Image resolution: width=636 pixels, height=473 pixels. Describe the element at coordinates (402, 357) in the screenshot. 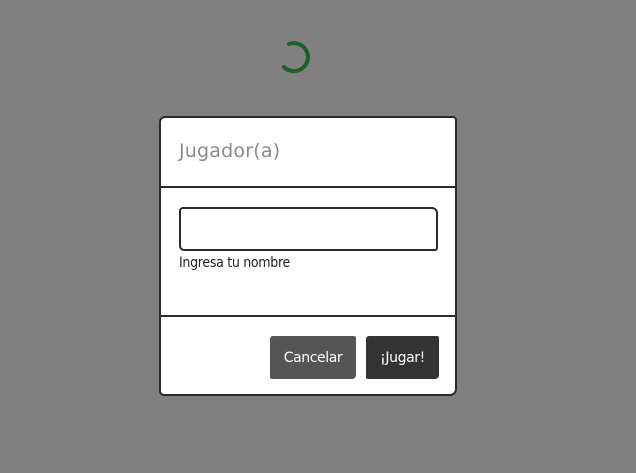

I see `play-button: ¡Jugar!` at that location.